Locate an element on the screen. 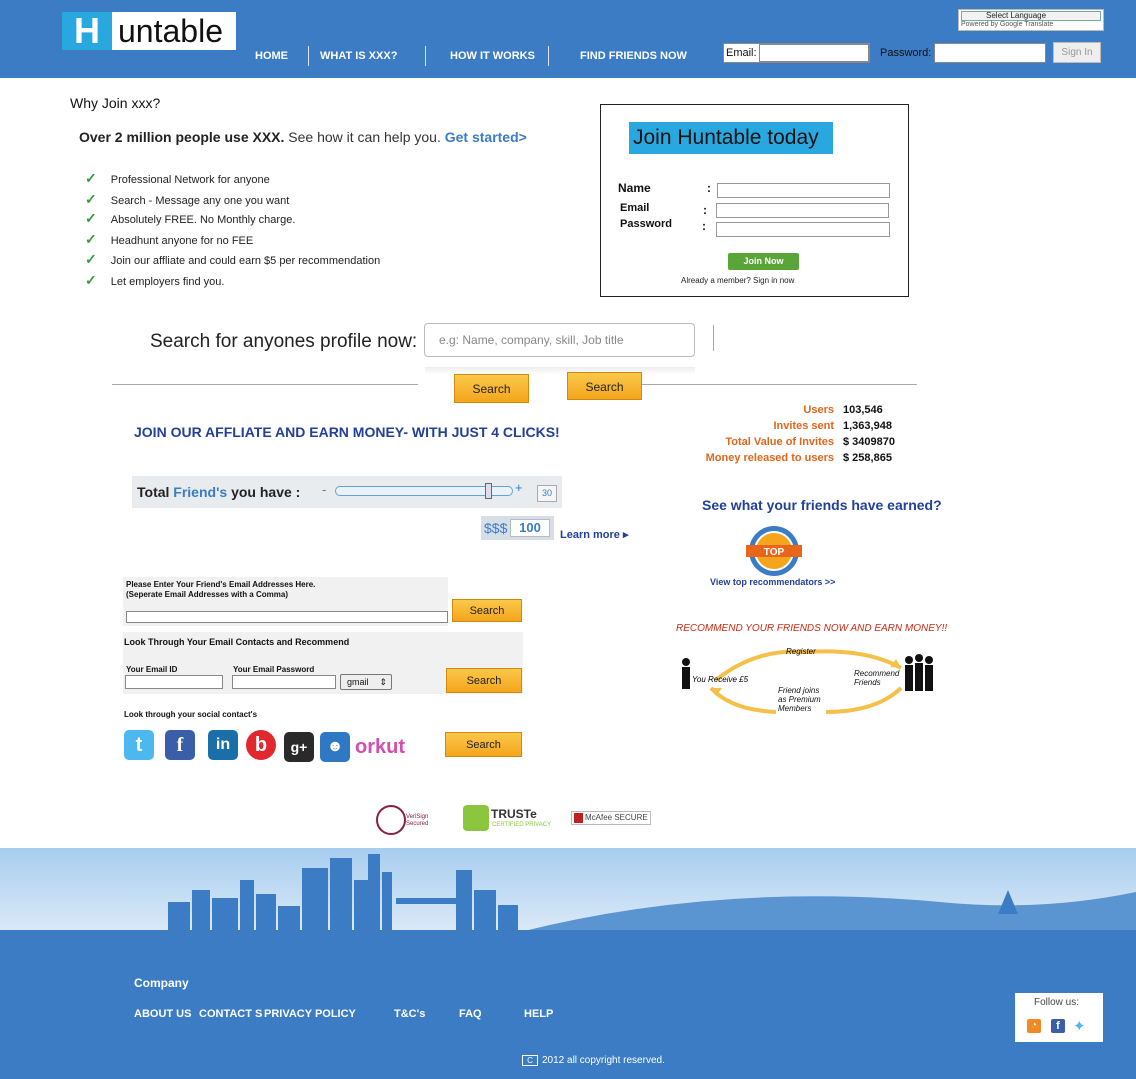 This screenshot has width=1136, height=1079. nav-how-it-works: HOW IT WORKS is located at coordinates (492, 56).